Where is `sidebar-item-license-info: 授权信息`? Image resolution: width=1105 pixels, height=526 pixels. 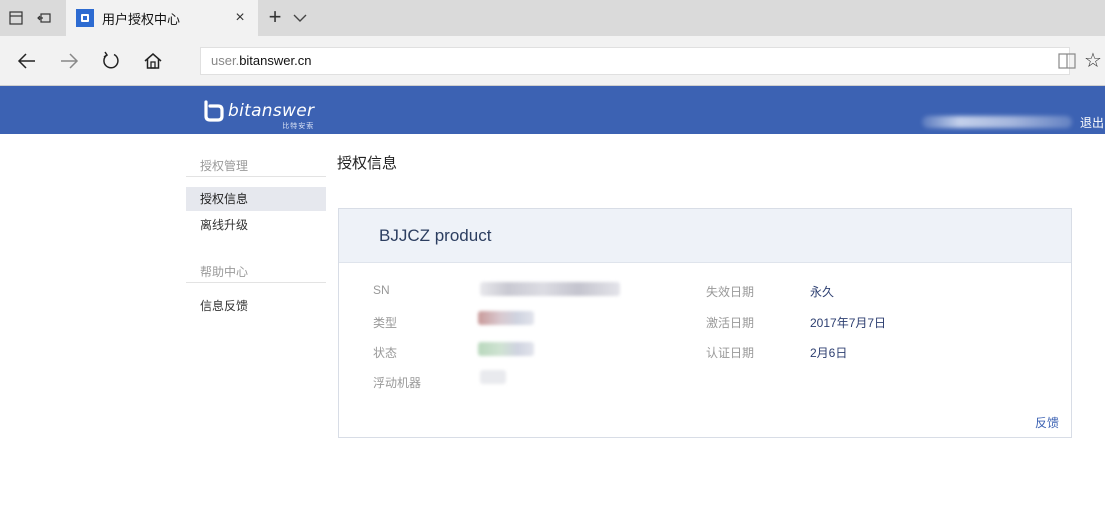
sidebar-item-license-info: 授权信息 is located at coordinates (256, 199).